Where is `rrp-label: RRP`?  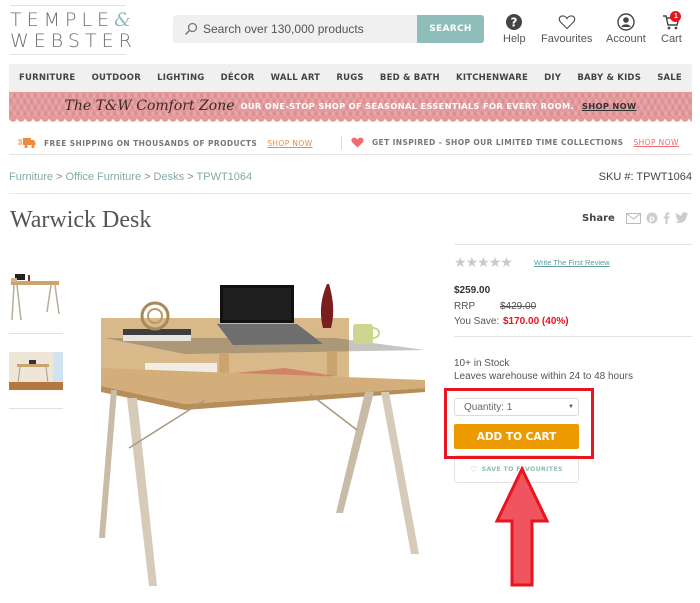 rrp-label: RRP is located at coordinates (465, 306).